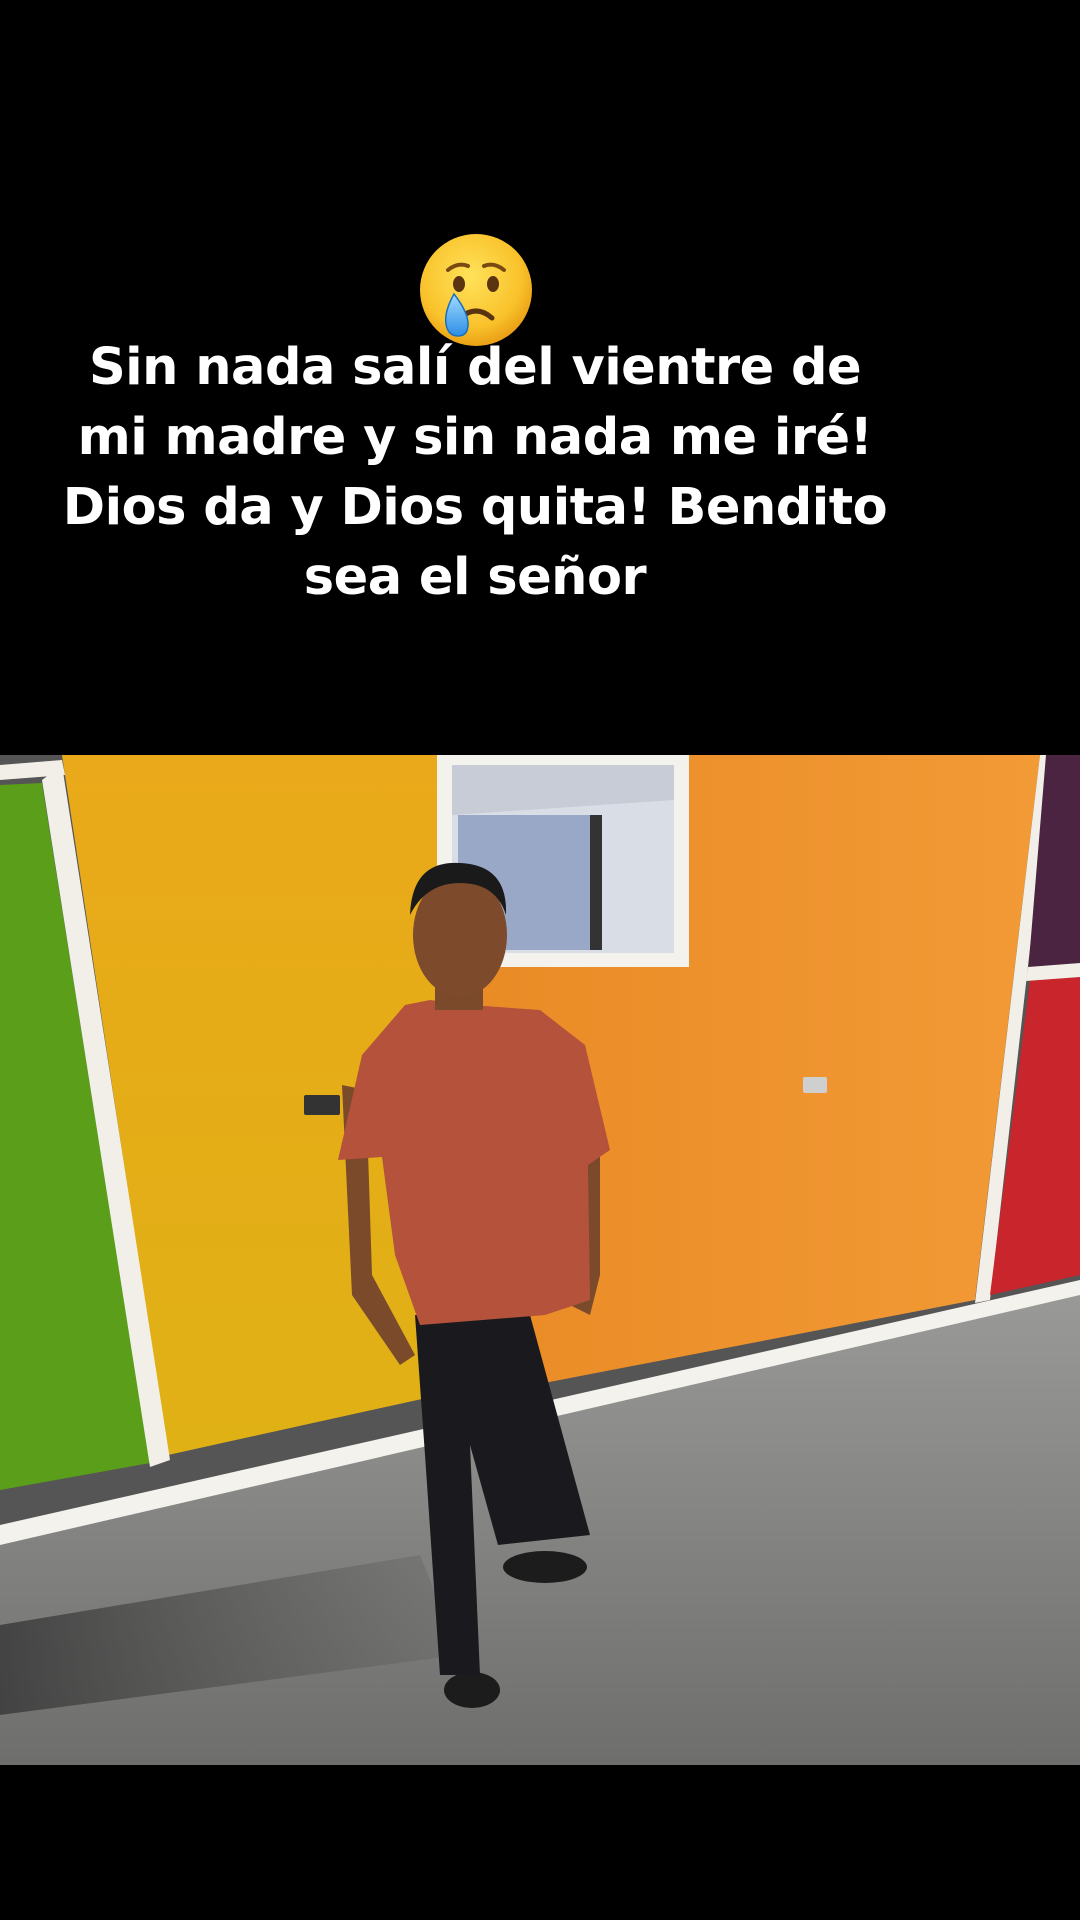  I want to click on crying-face-icon, so click(476, 290).